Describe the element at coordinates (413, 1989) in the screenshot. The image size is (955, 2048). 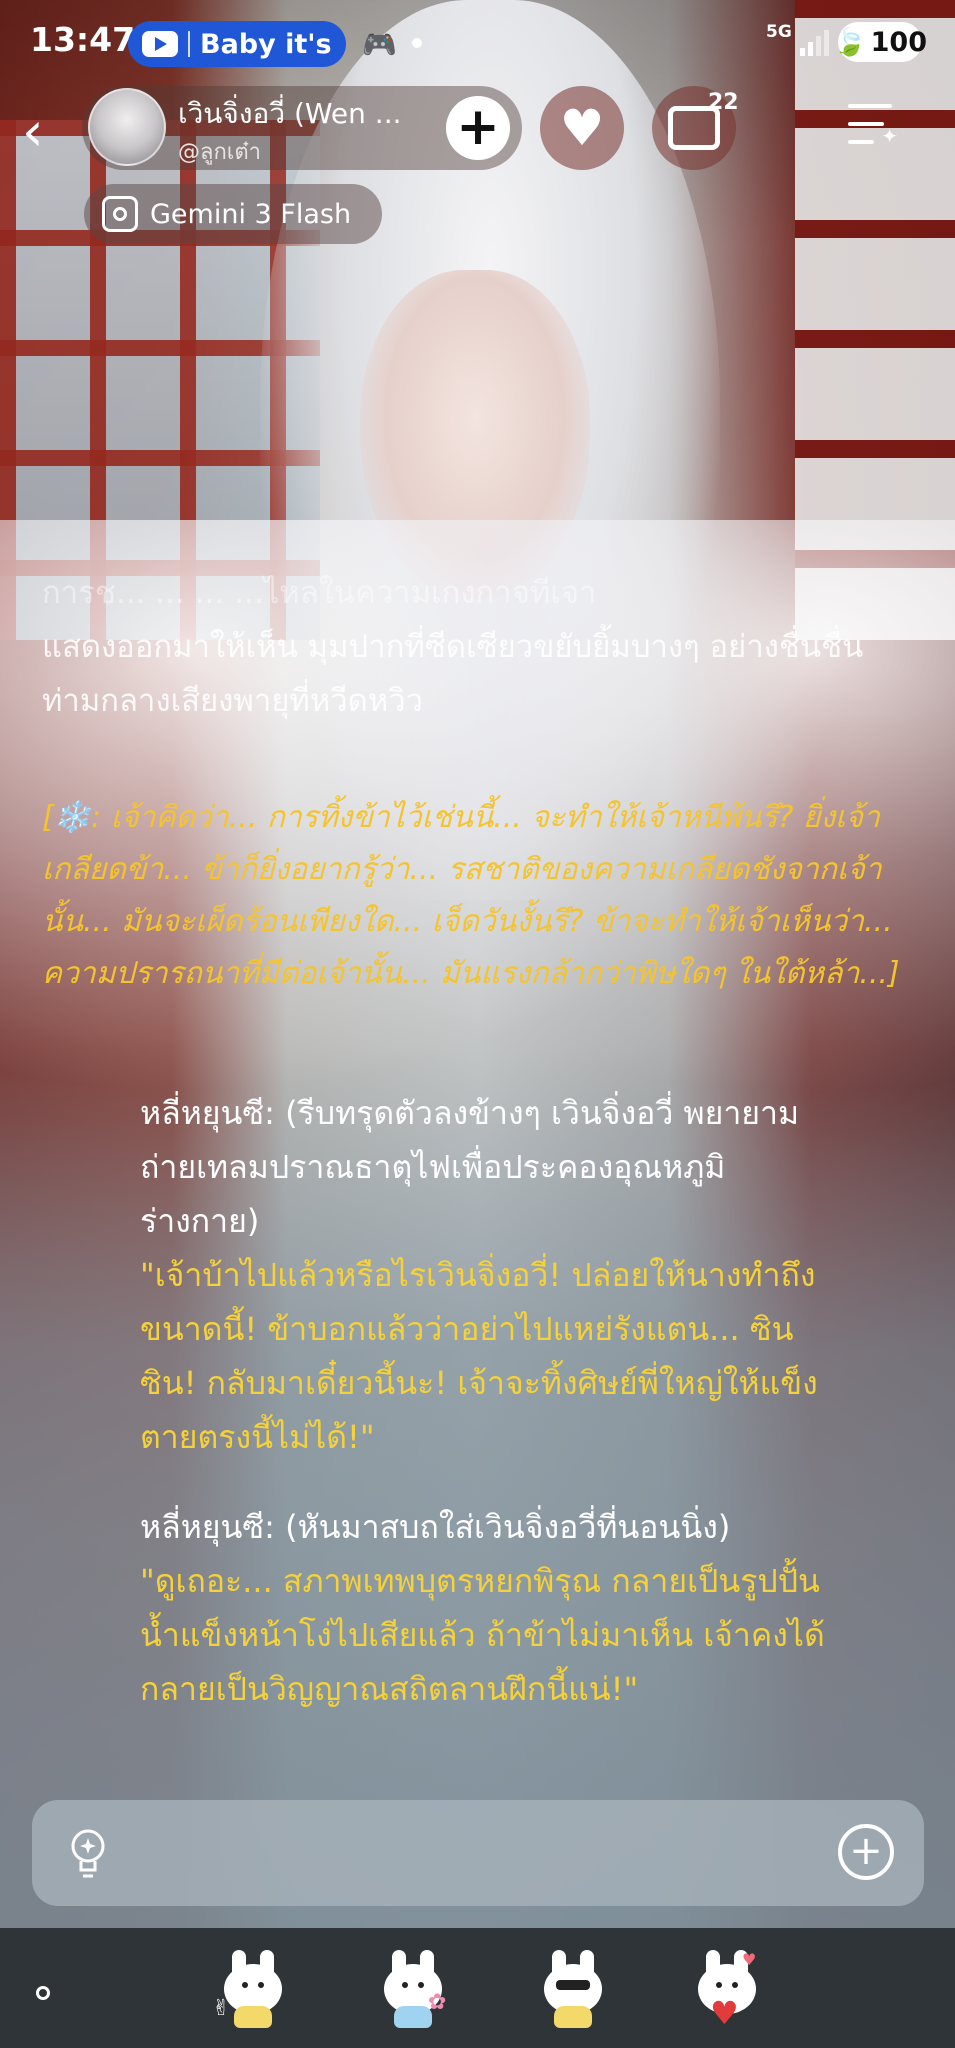
I see `bunny-flower-sticker: ✿` at that location.